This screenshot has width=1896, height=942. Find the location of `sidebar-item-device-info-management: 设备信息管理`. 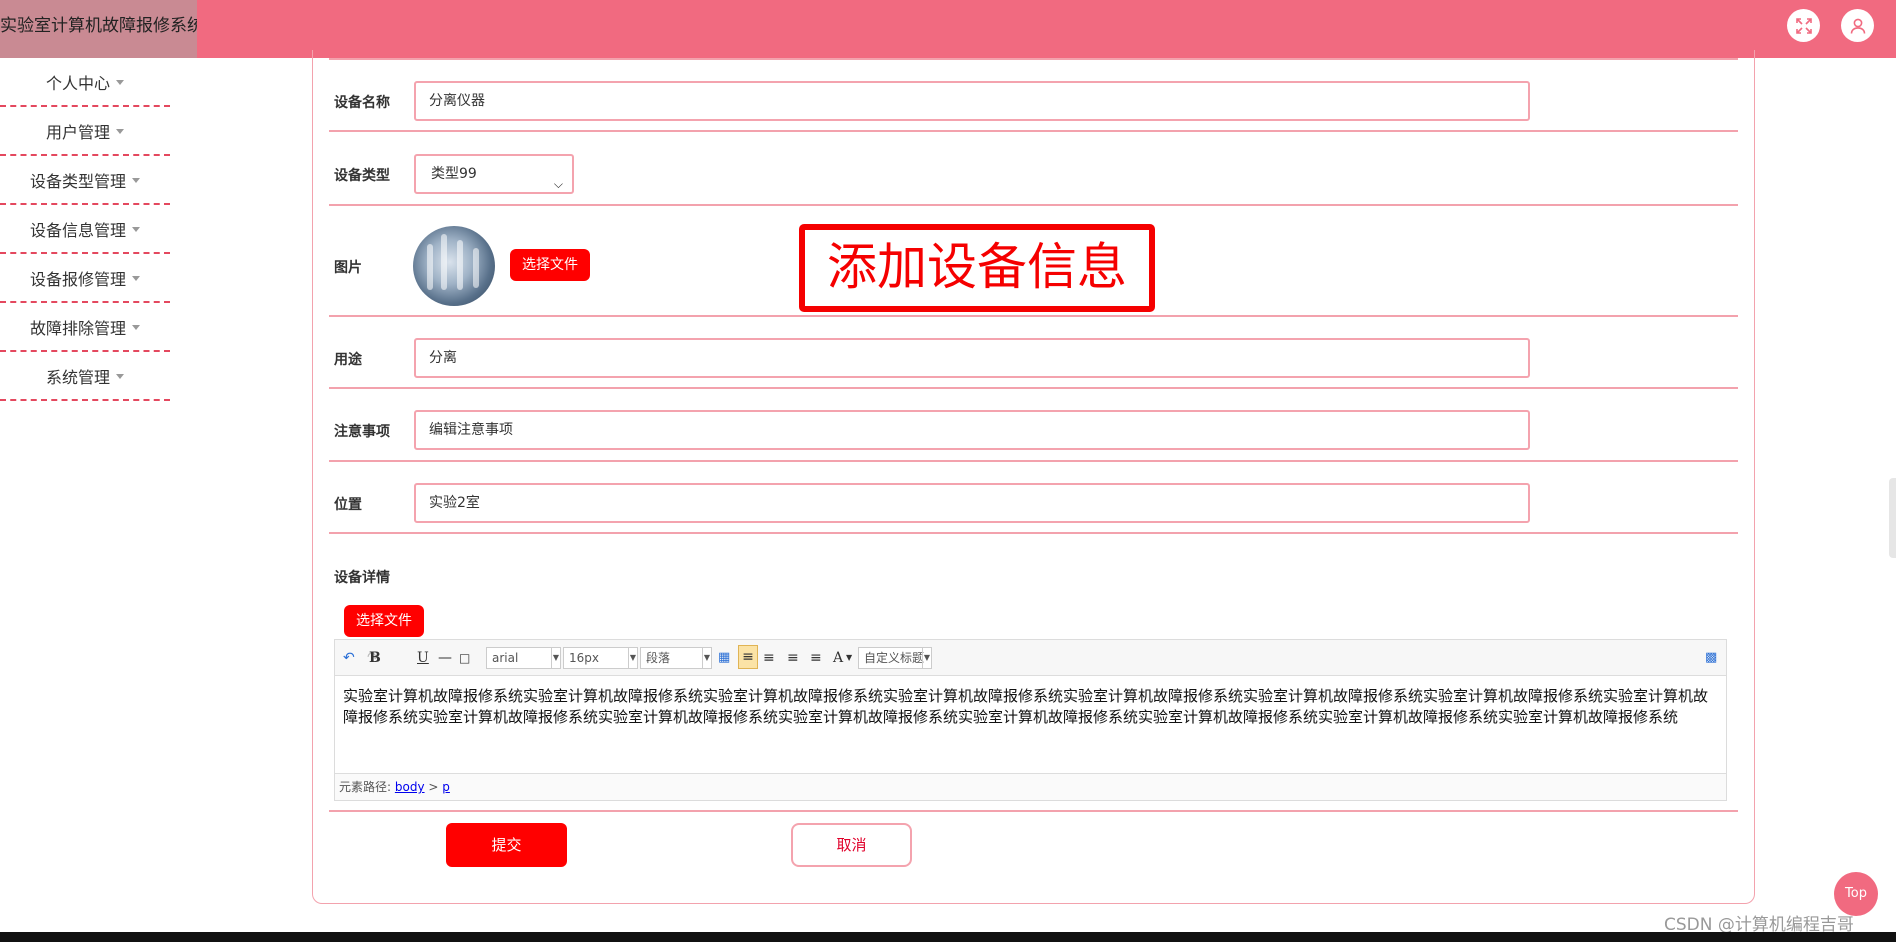

sidebar-item-device-info-management: 设备信息管理 is located at coordinates (85, 229).